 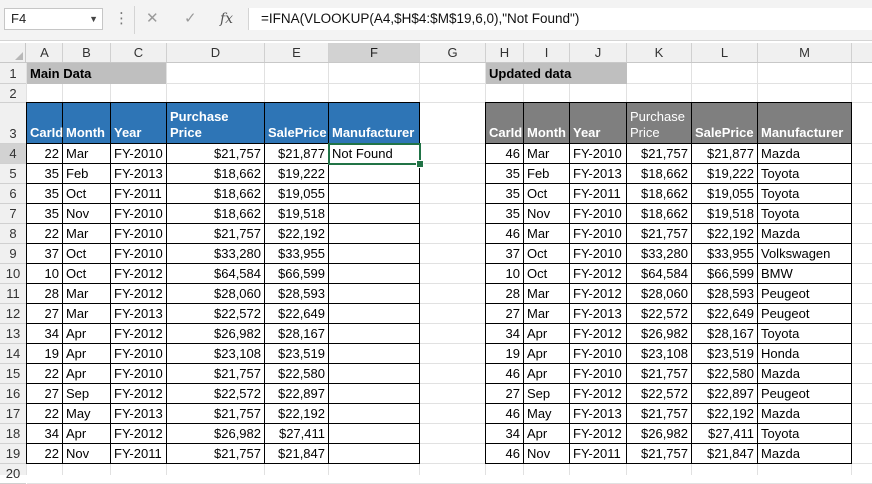 I want to click on updated-cell-r14-c5: Honda, so click(x=805, y=354).